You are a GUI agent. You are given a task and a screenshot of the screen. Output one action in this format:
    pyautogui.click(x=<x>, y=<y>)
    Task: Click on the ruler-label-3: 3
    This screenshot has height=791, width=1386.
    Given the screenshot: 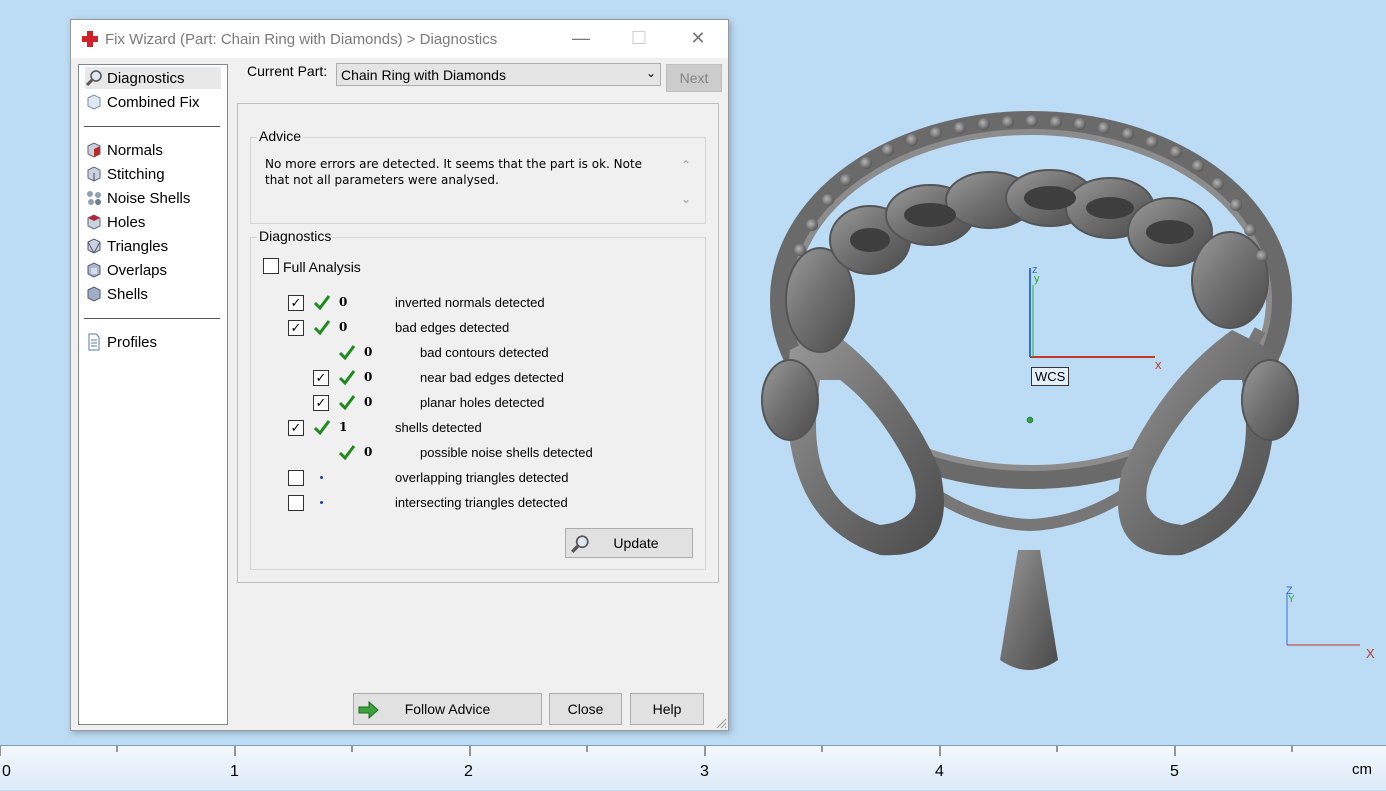 What is the action you would take?
    pyautogui.click(x=704, y=771)
    